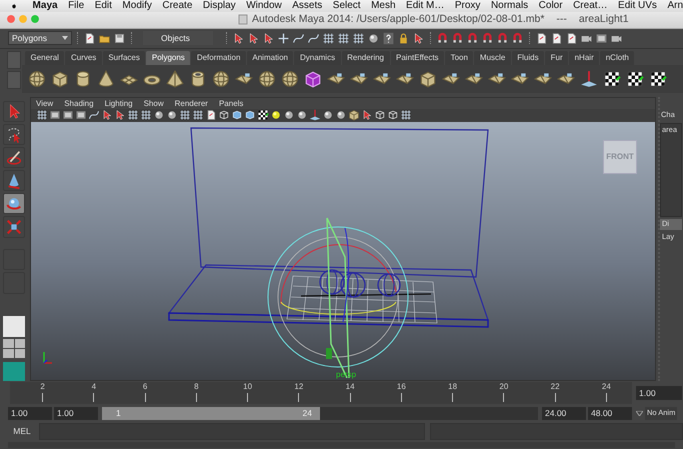  What do you see at coordinates (550, 6) in the screenshot?
I see `menu-item: Color` at bounding box center [550, 6].